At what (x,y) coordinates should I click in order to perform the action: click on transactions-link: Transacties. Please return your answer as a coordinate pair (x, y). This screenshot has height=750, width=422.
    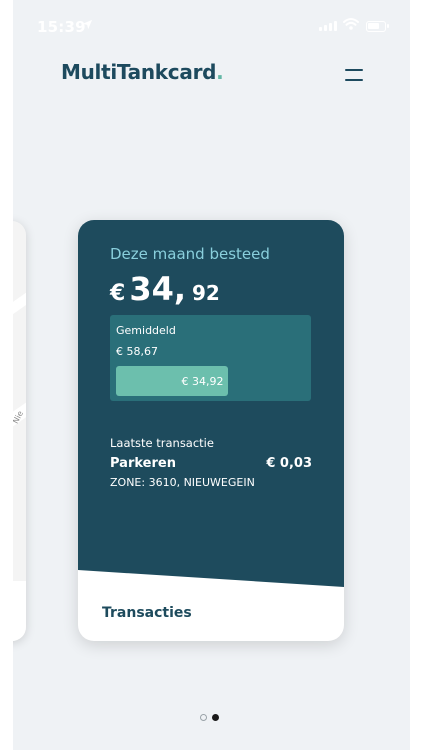
    Looking at the image, I should click on (147, 613).